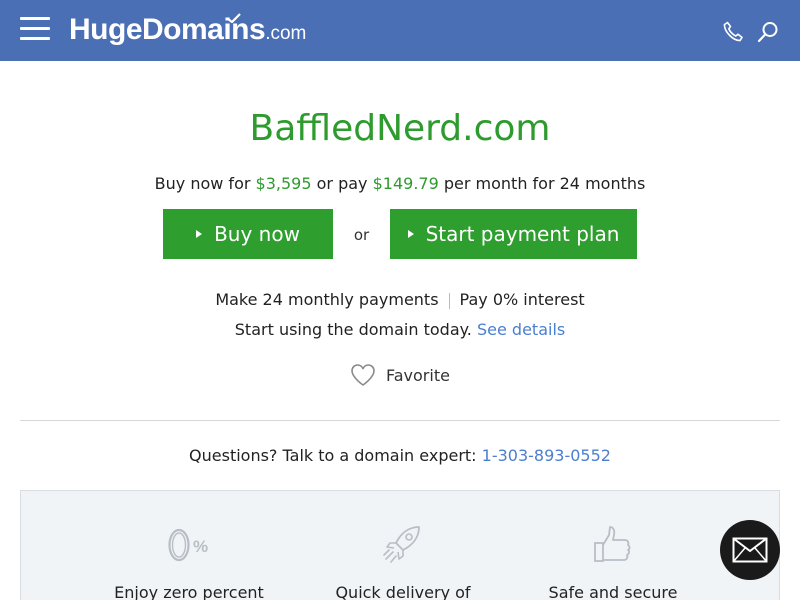  What do you see at coordinates (283, 183) in the screenshot?
I see `buy-price: $3,595` at bounding box center [283, 183].